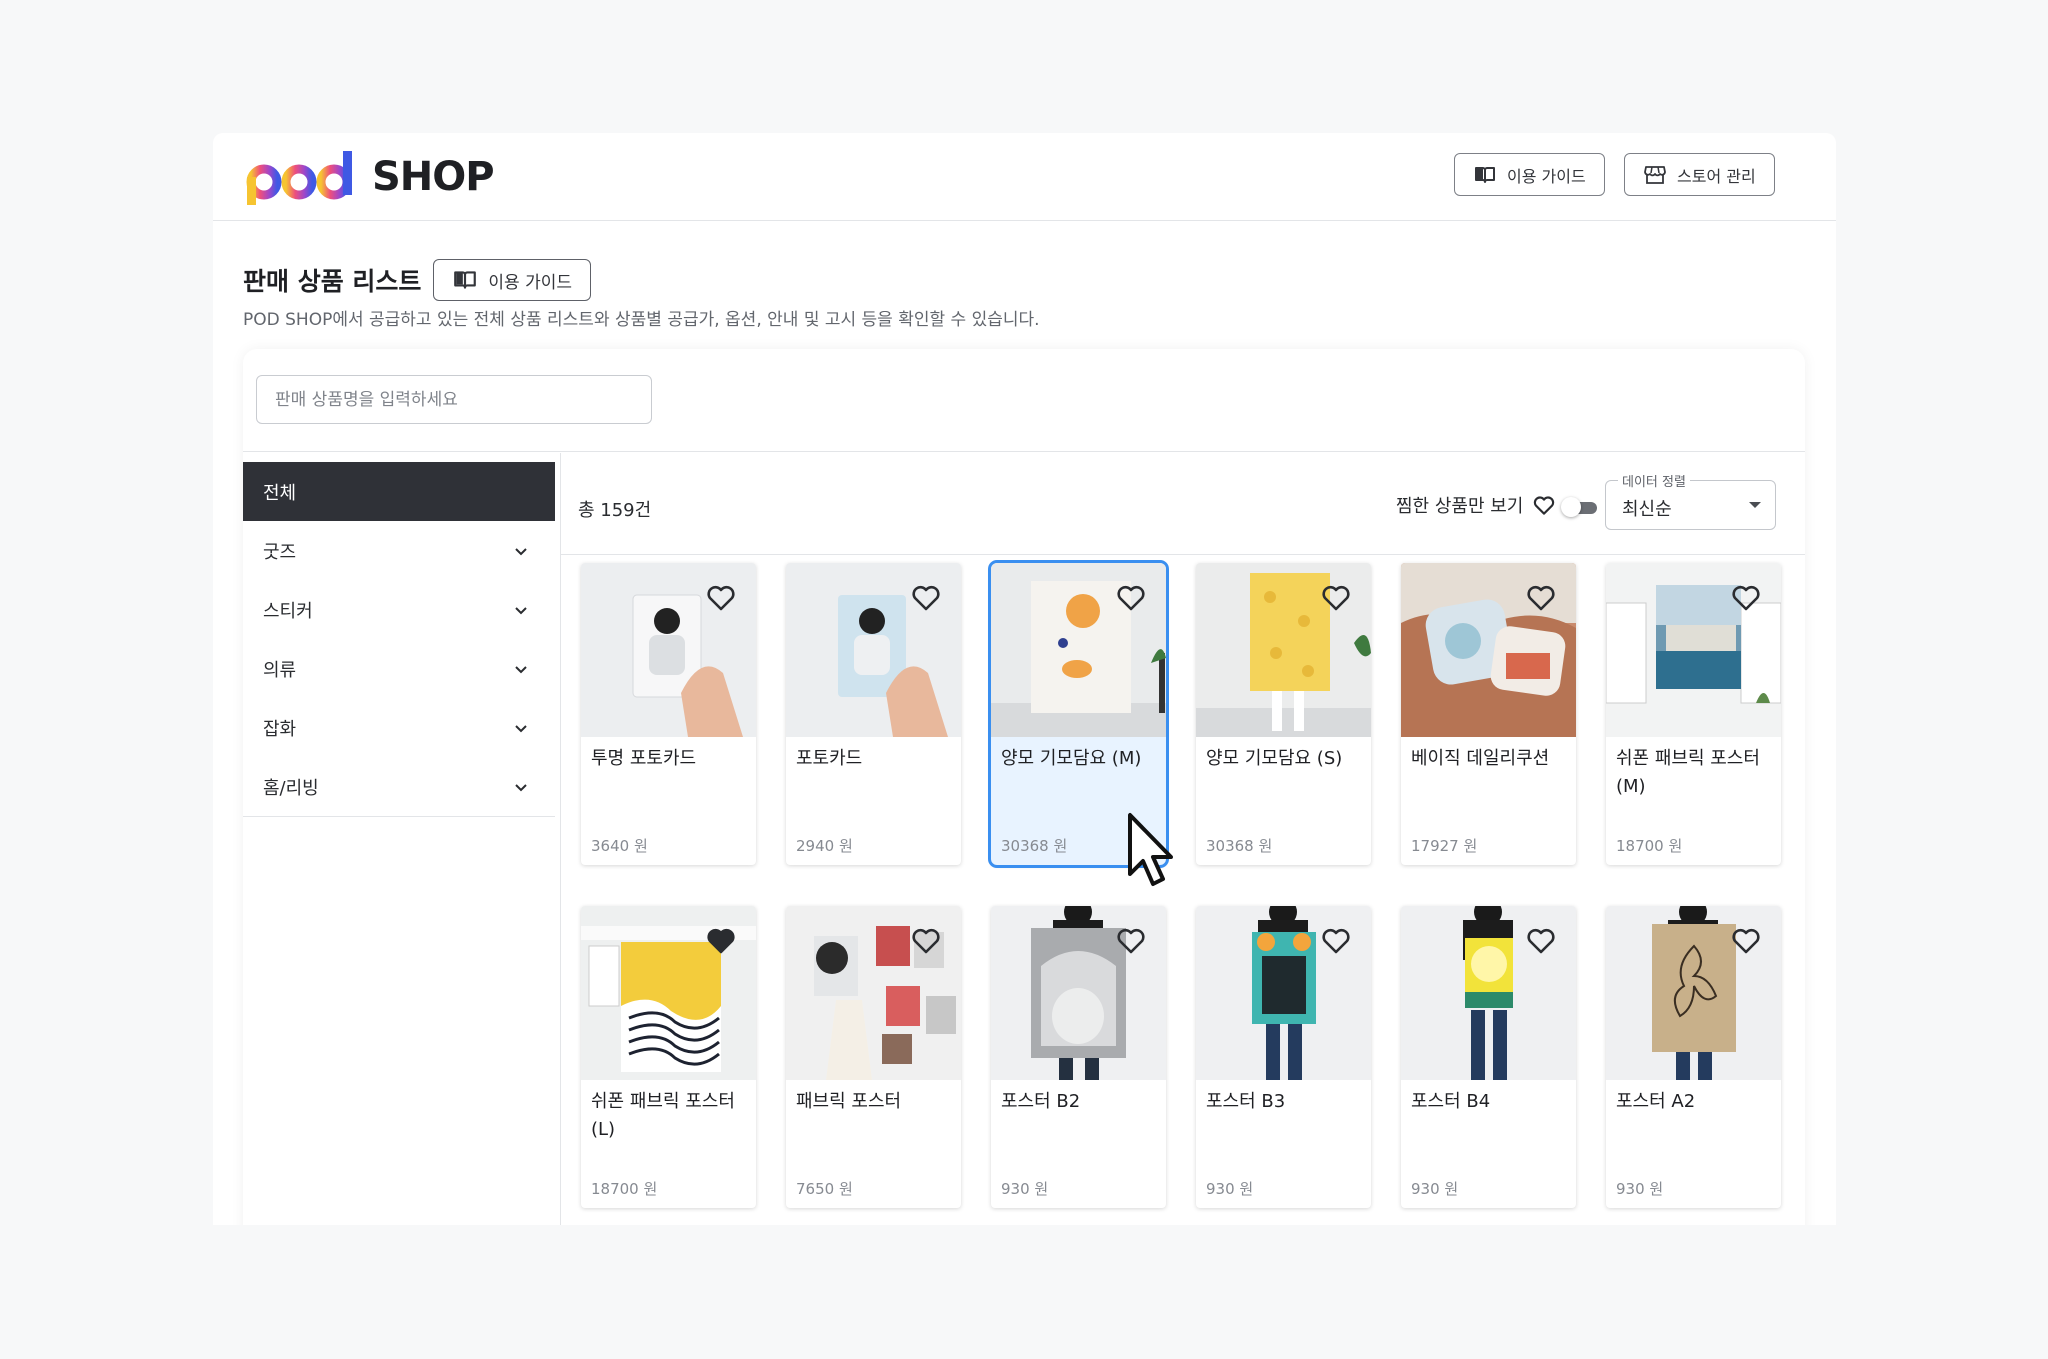 This screenshot has width=2048, height=1359. What do you see at coordinates (291, 788) in the screenshot?
I see `category-label: 홈/리빙` at bounding box center [291, 788].